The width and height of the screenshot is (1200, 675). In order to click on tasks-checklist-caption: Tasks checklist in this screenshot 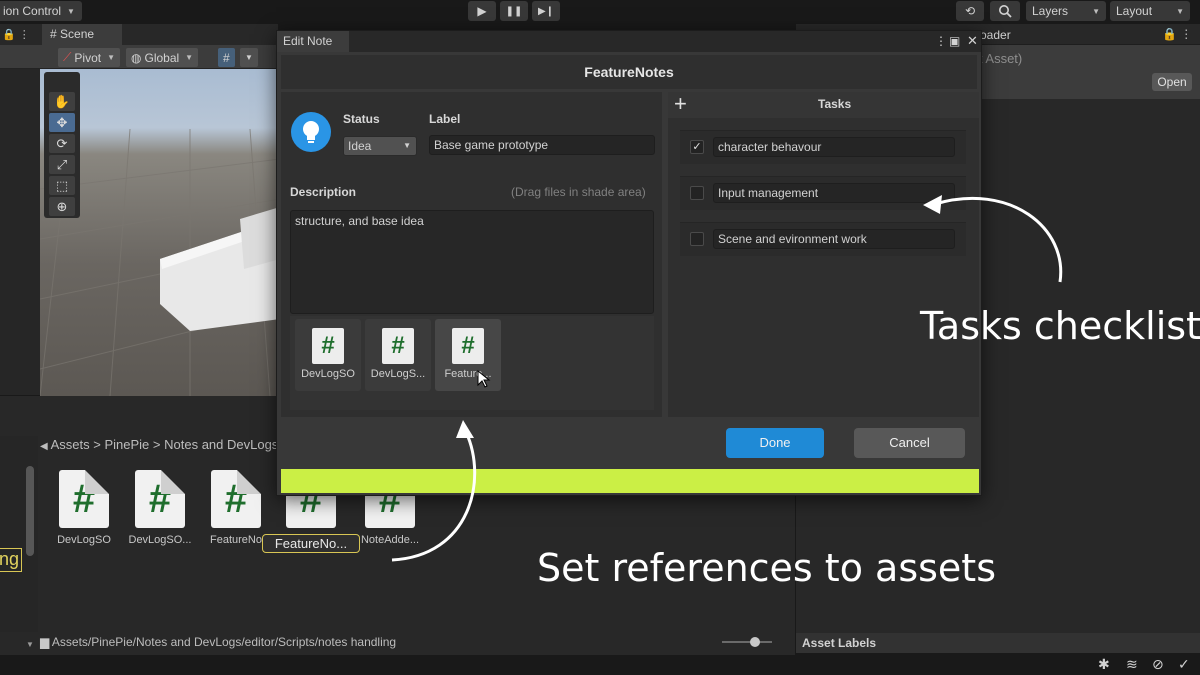, I will do `click(1060, 326)`.